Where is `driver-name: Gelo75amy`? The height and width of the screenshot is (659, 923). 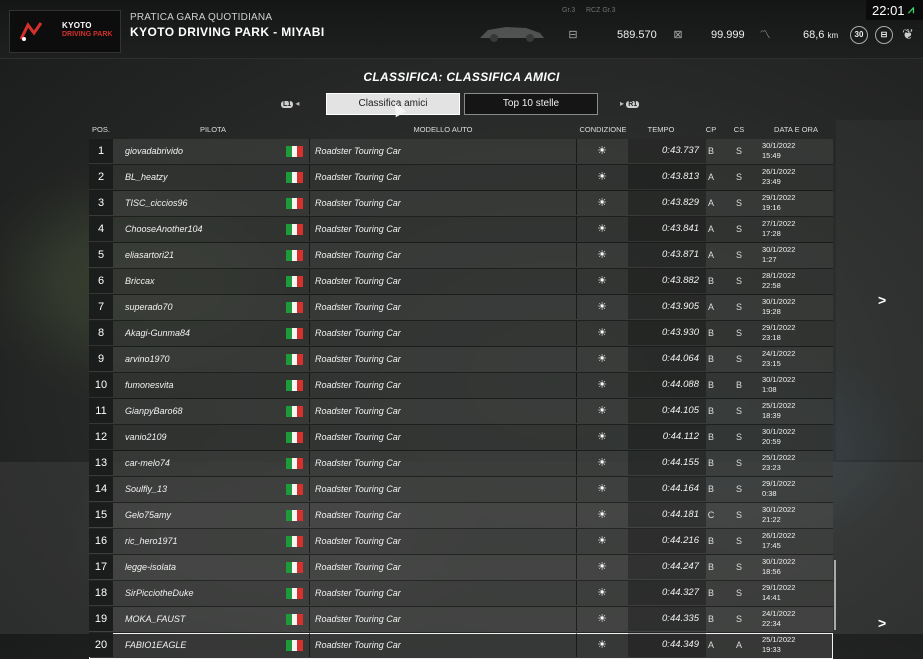
driver-name: Gelo75amy is located at coordinates (148, 515).